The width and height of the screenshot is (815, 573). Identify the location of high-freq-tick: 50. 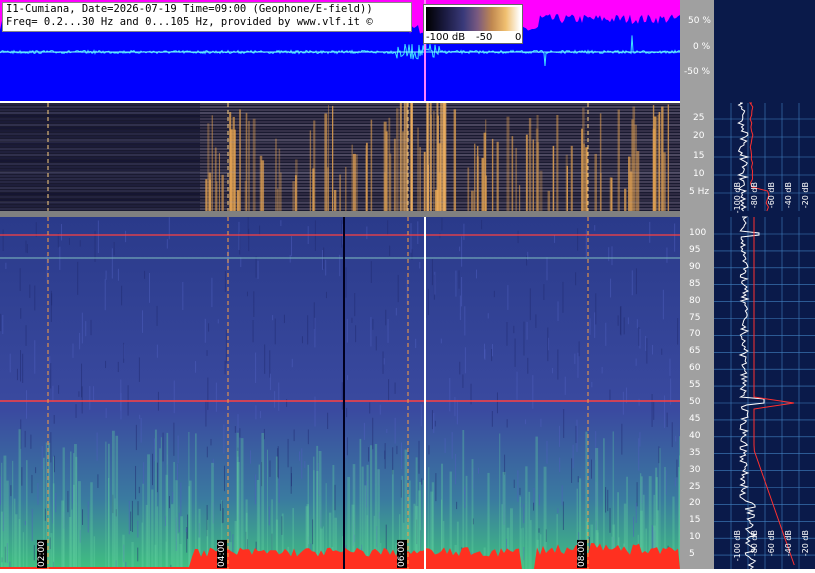
(694, 402).